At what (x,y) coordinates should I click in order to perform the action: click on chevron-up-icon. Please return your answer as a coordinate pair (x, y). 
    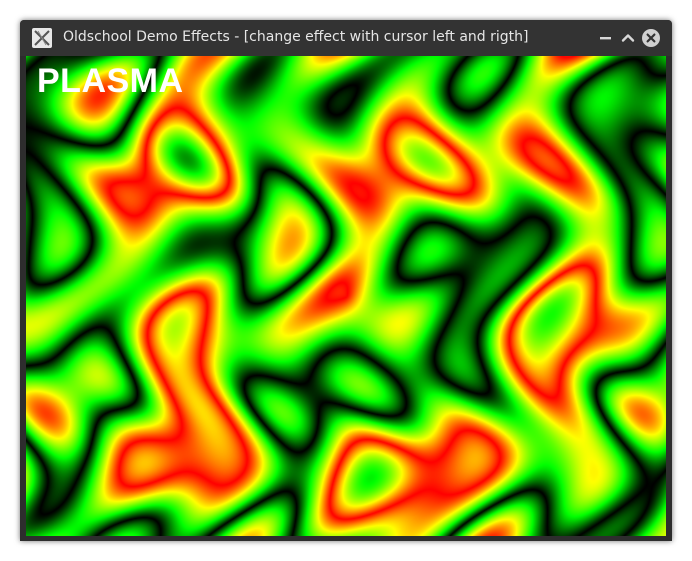
    Looking at the image, I should click on (628, 38).